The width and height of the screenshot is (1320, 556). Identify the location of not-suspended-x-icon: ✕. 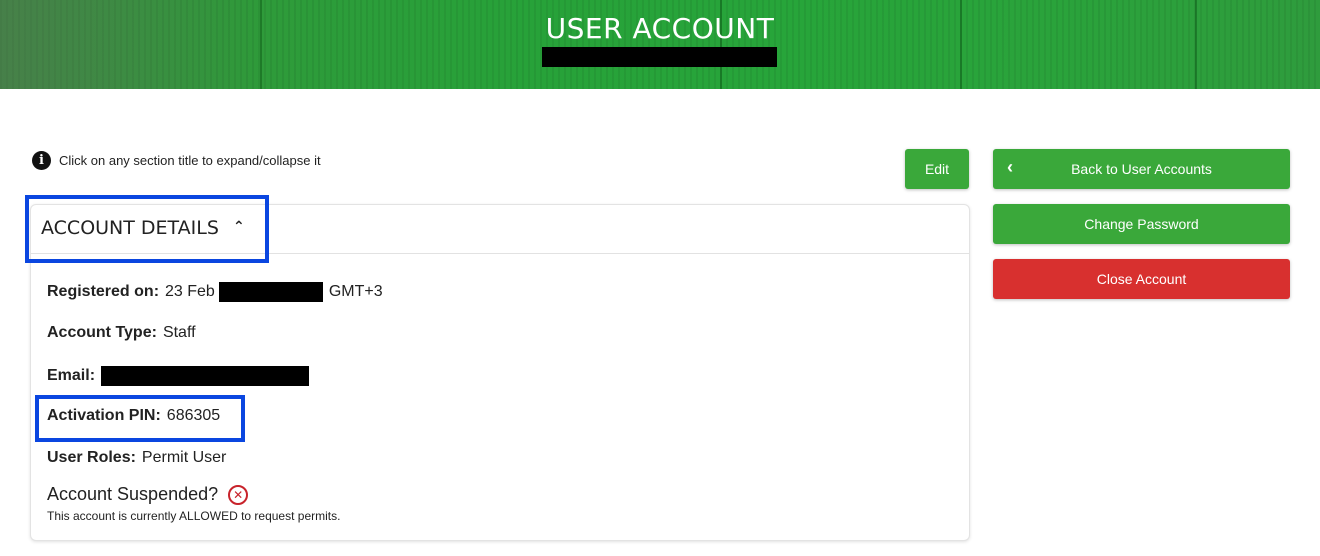
(238, 494).